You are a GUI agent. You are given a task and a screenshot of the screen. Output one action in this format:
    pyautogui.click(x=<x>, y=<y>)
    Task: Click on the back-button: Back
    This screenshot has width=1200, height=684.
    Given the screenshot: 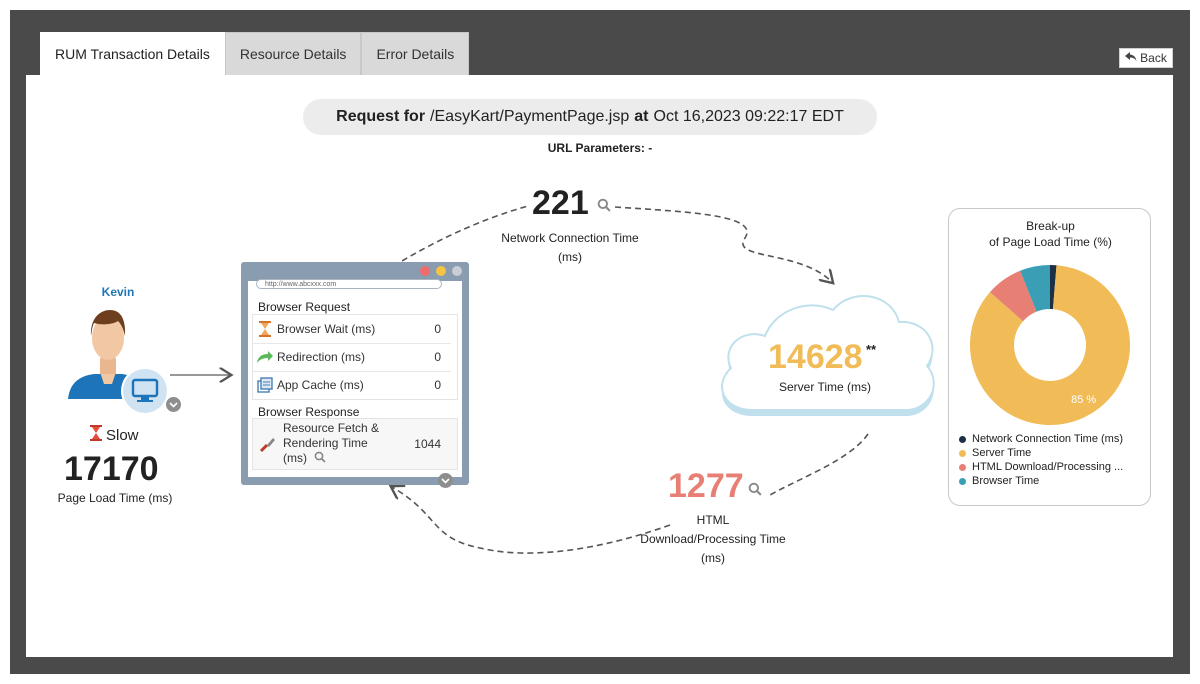 What is the action you would take?
    pyautogui.click(x=1146, y=58)
    